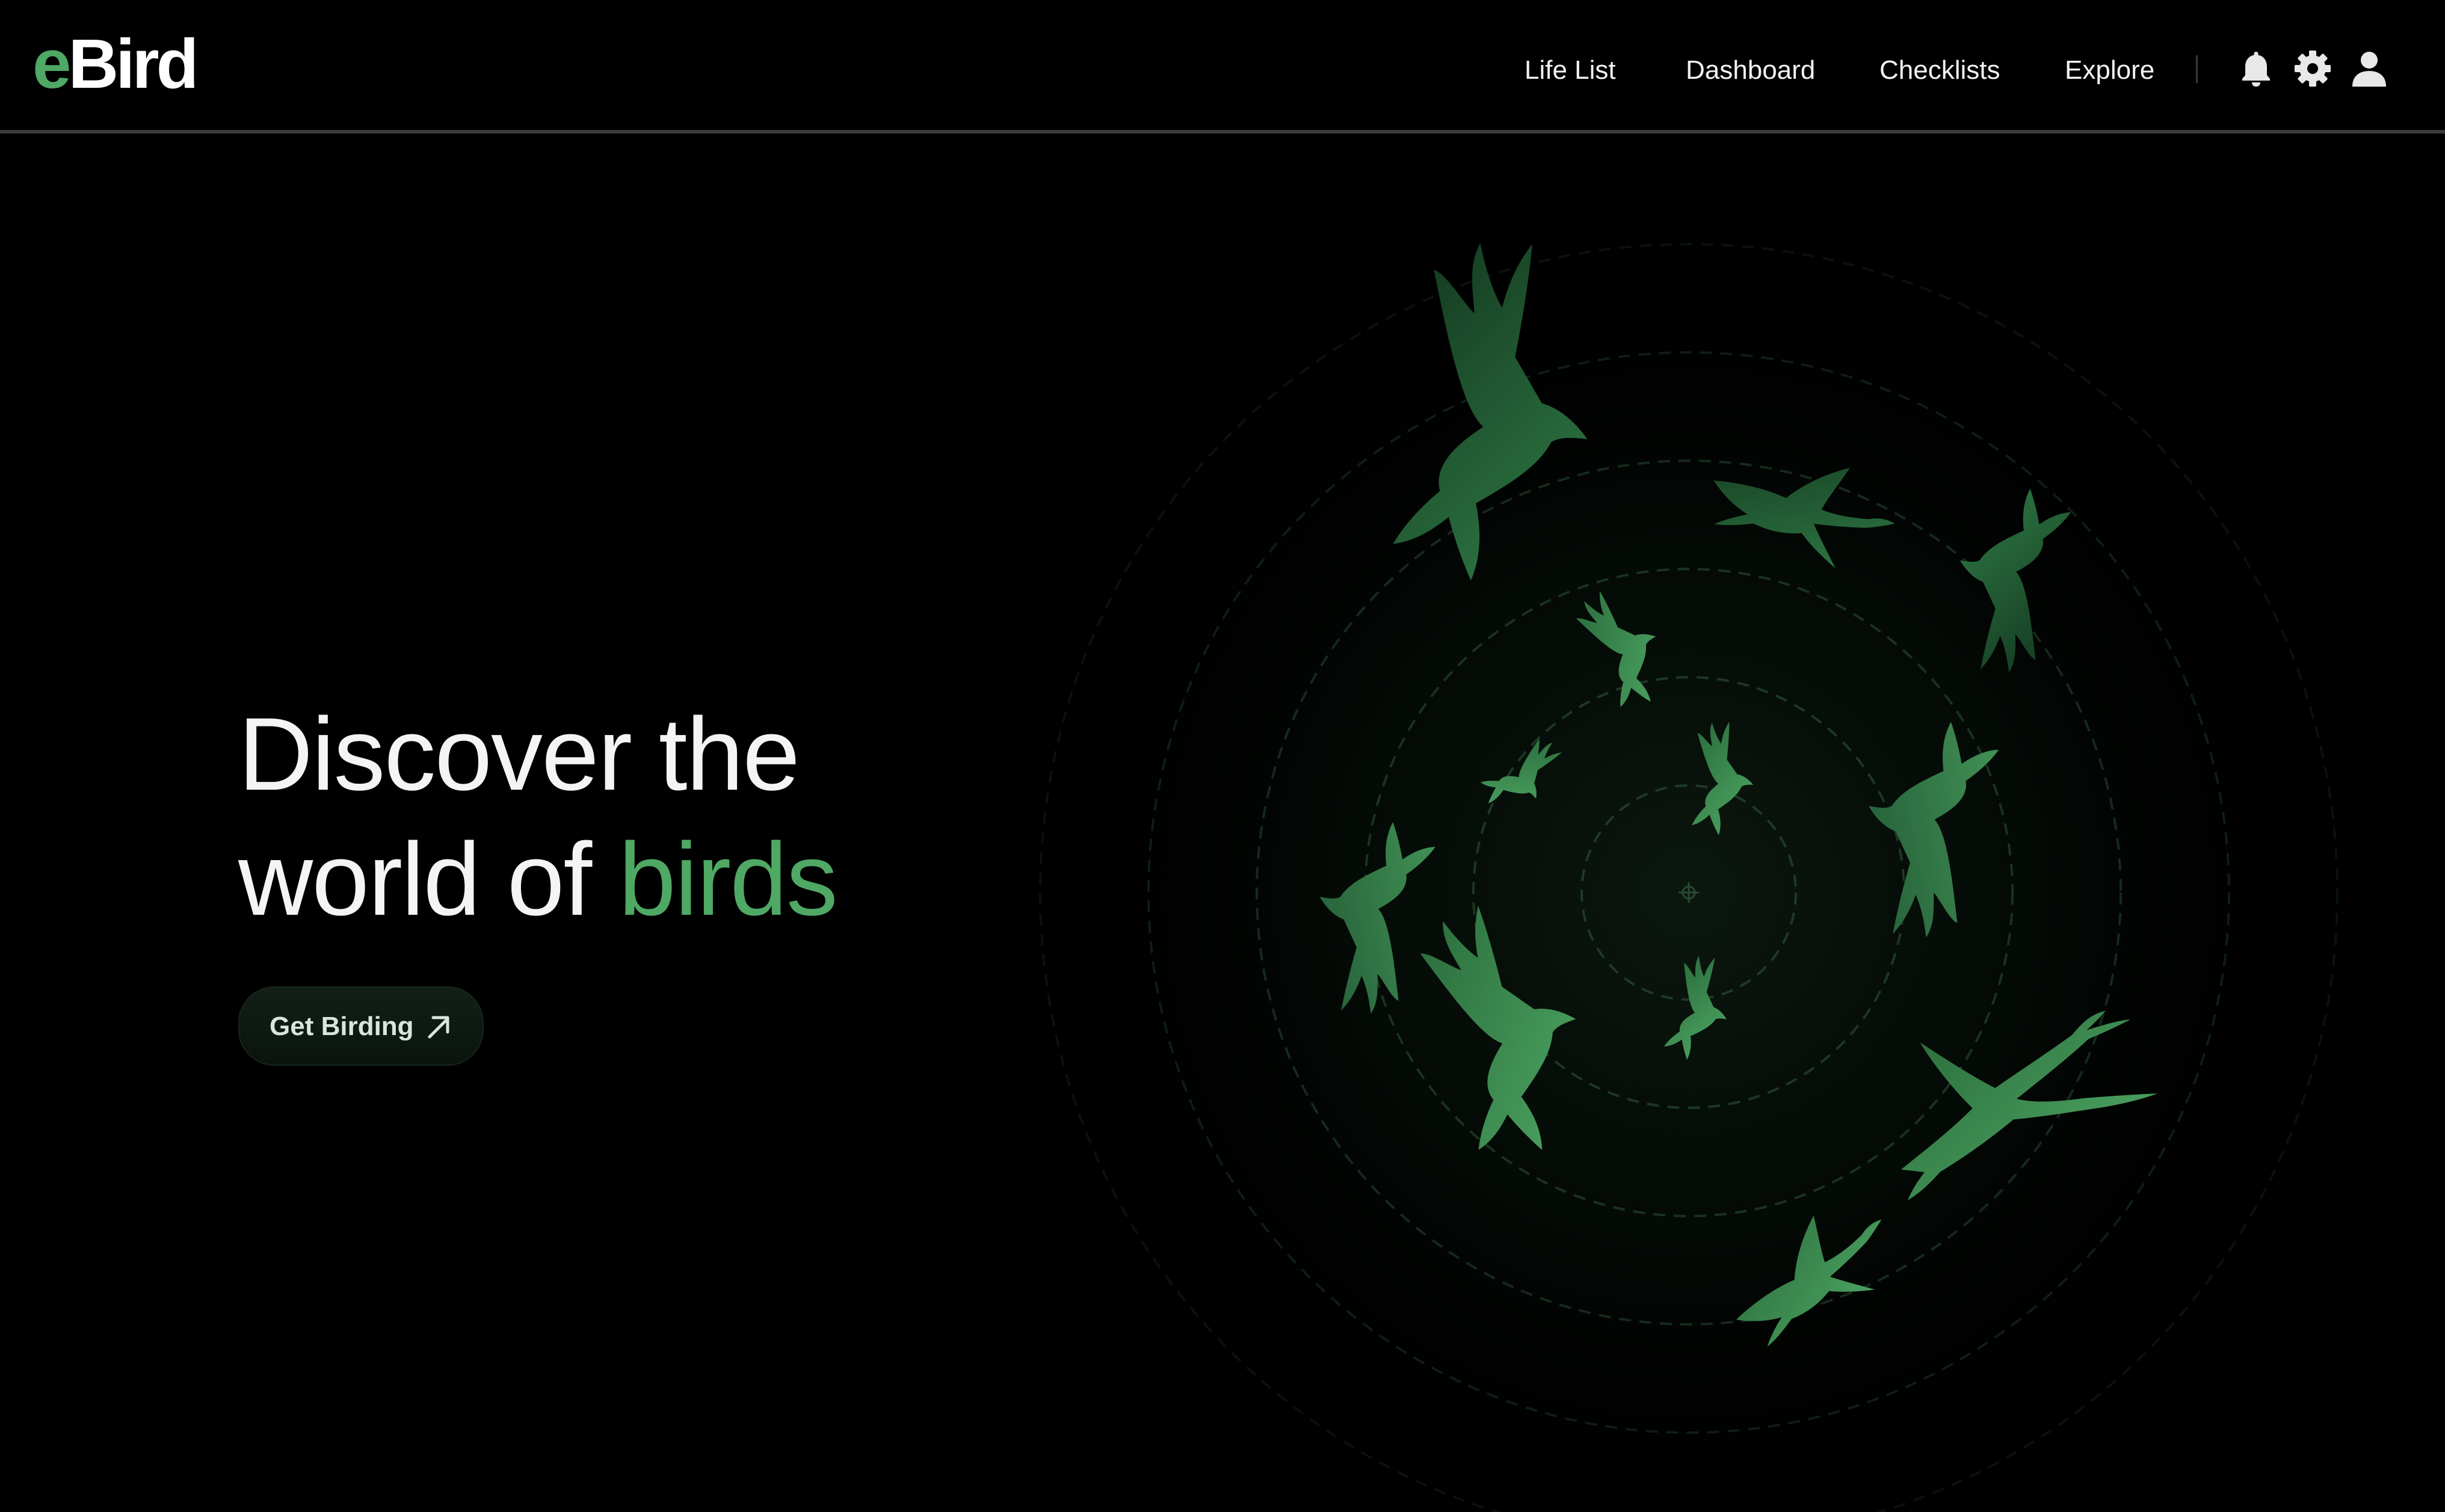 The height and width of the screenshot is (1512, 2445). What do you see at coordinates (51, 64) in the screenshot?
I see `logo-prefix: e` at bounding box center [51, 64].